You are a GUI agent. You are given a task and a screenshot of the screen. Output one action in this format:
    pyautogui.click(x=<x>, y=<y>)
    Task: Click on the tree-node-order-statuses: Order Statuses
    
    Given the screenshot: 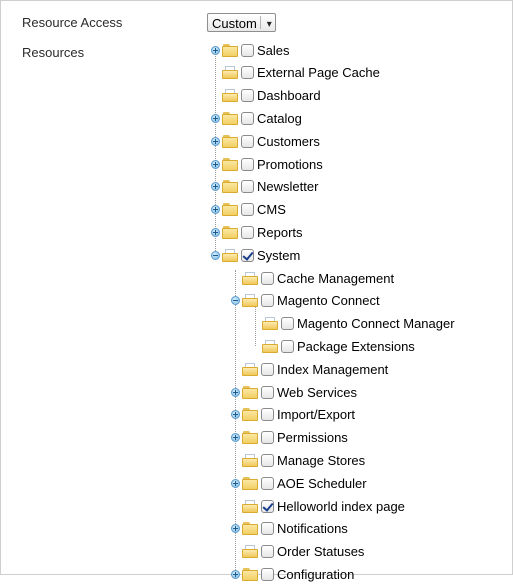 What is the action you would take?
    pyautogui.click(x=297, y=552)
    